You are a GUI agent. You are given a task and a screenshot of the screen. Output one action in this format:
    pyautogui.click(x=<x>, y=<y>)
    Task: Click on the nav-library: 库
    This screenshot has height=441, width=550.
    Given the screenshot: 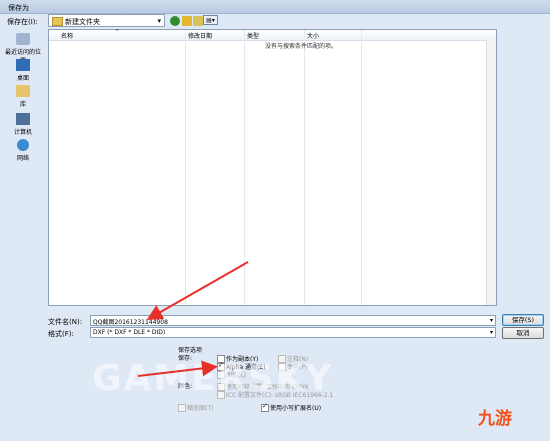 What is the action you would take?
    pyautogui.click(x=23, y=96)
    